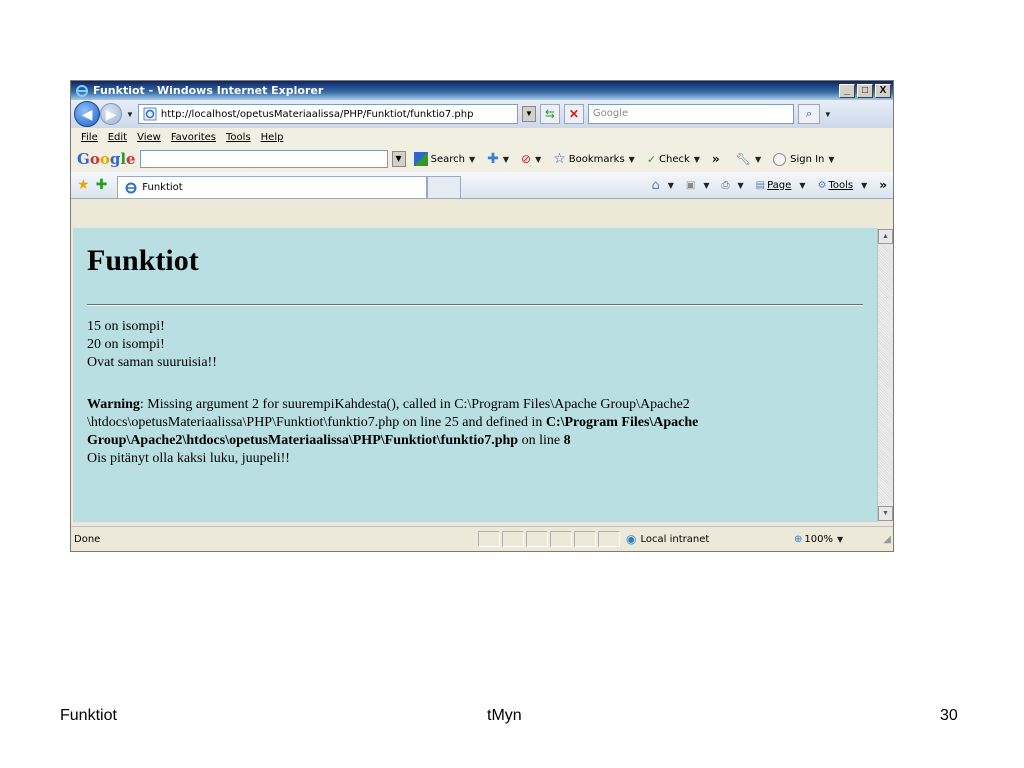 This screenshot has height=768, width=1024. Describe the element at coordinates (87, 114) in the screenshot. I see `back-button: ◀` at that location.